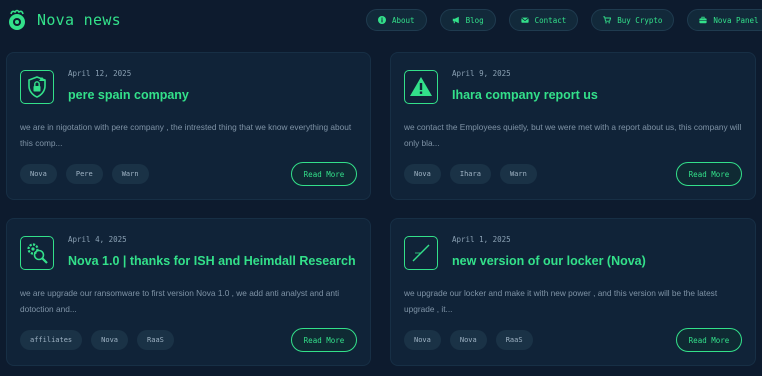  What do you see at coordinates (550, 20) in the screenshot?
I see `nav-contact-label: Contact` at bounding box center [550, 20].